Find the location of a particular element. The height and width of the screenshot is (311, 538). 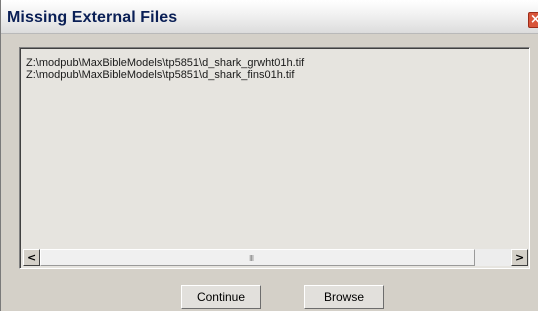

continue-button: Continue is located at coordinates (221, 297).